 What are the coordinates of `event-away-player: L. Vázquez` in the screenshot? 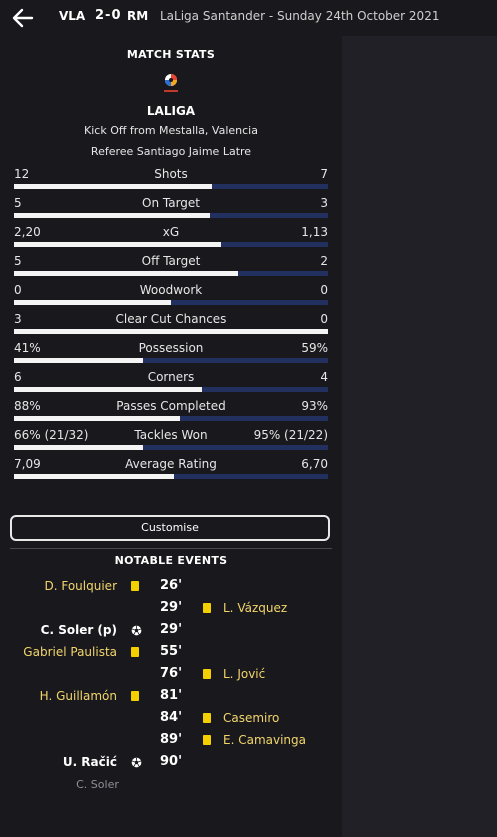 It's located at (255, 608).